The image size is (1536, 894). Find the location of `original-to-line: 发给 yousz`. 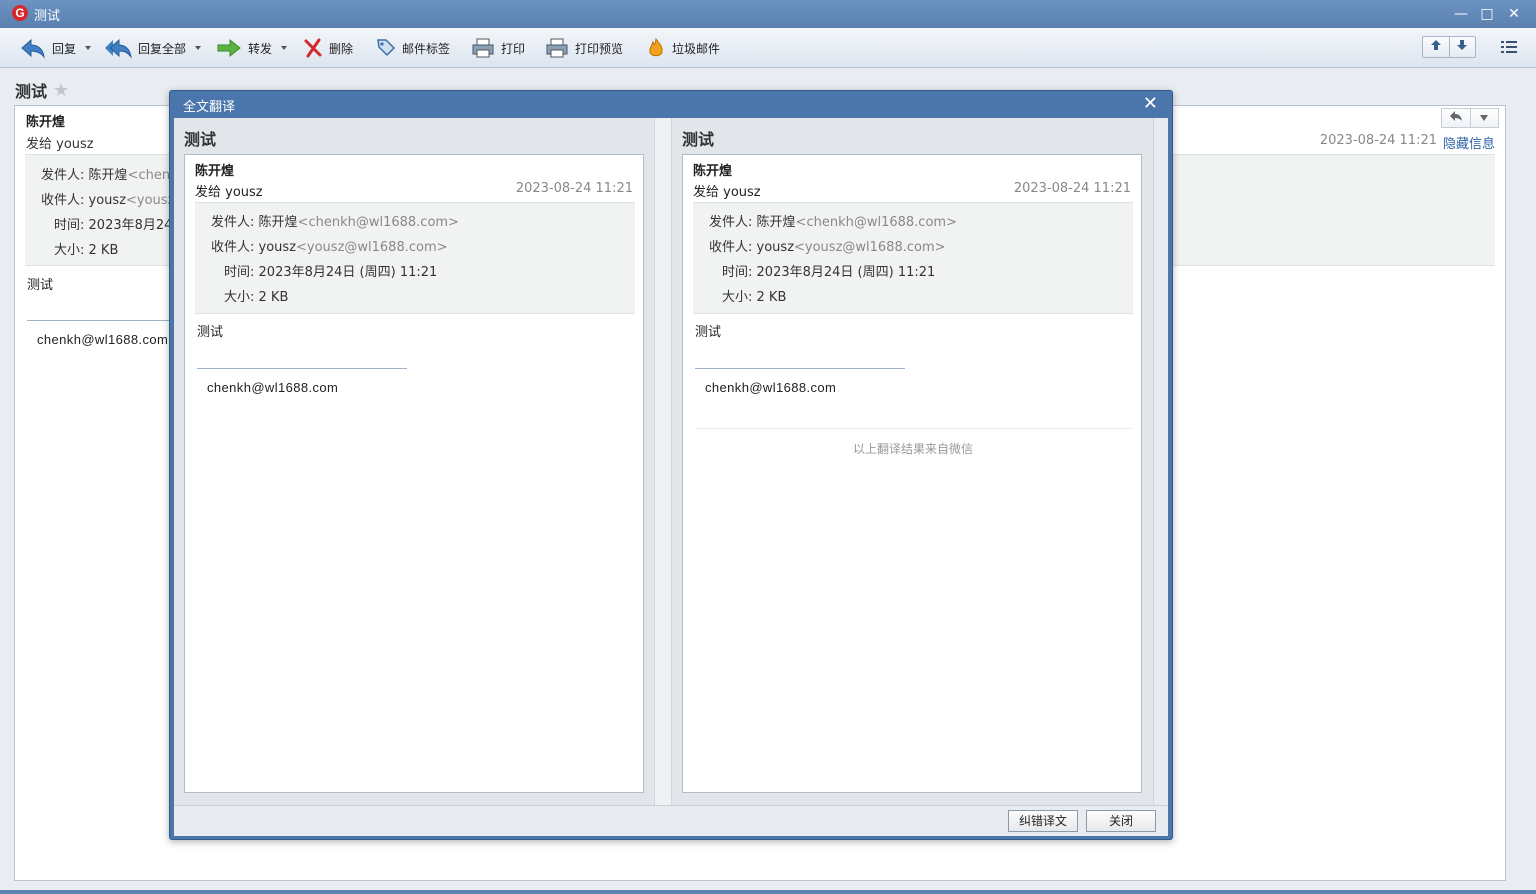

original-to-line: 发给 yousz is located at coordinates (229, 192).